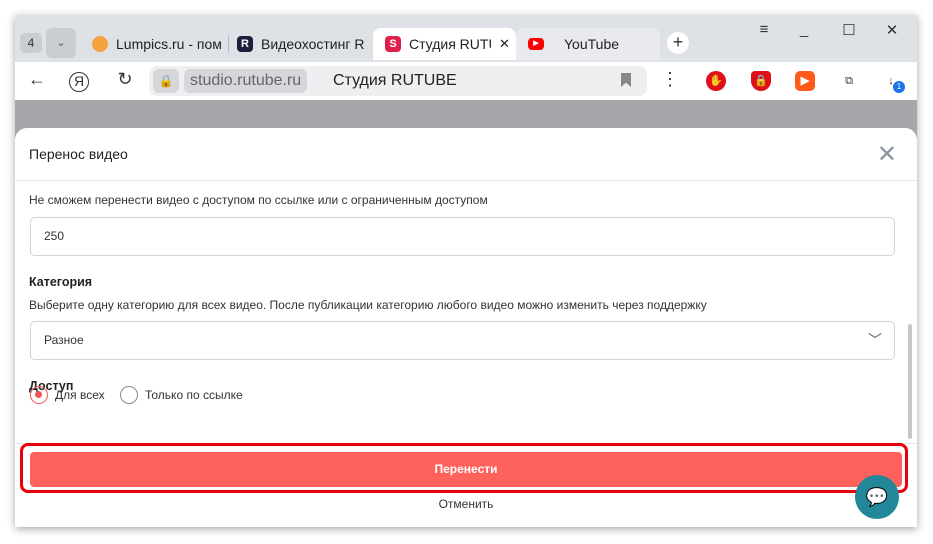 The height and width of the screenshot is (544, 933). I want to click on radio-label: Только по ссылке, so click(194, 395).